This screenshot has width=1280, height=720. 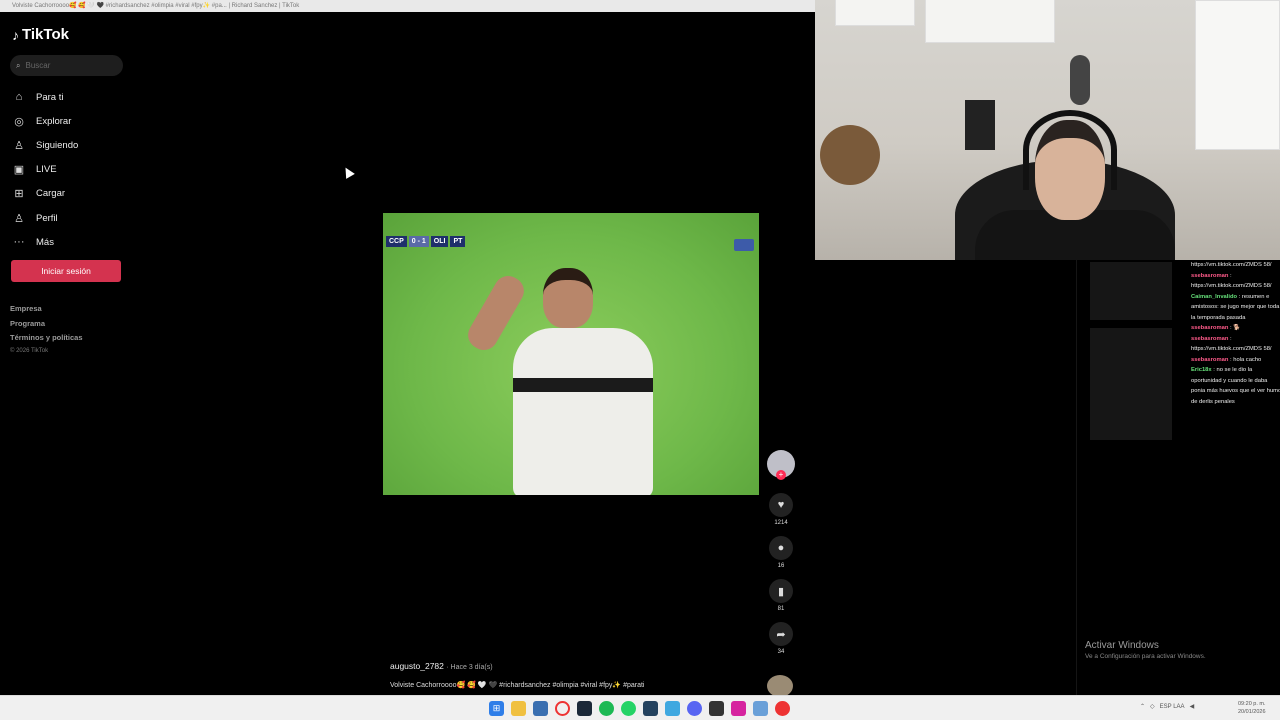 I want to click on tiktok-logo-icon: ♪, so click(x=15, y=34).